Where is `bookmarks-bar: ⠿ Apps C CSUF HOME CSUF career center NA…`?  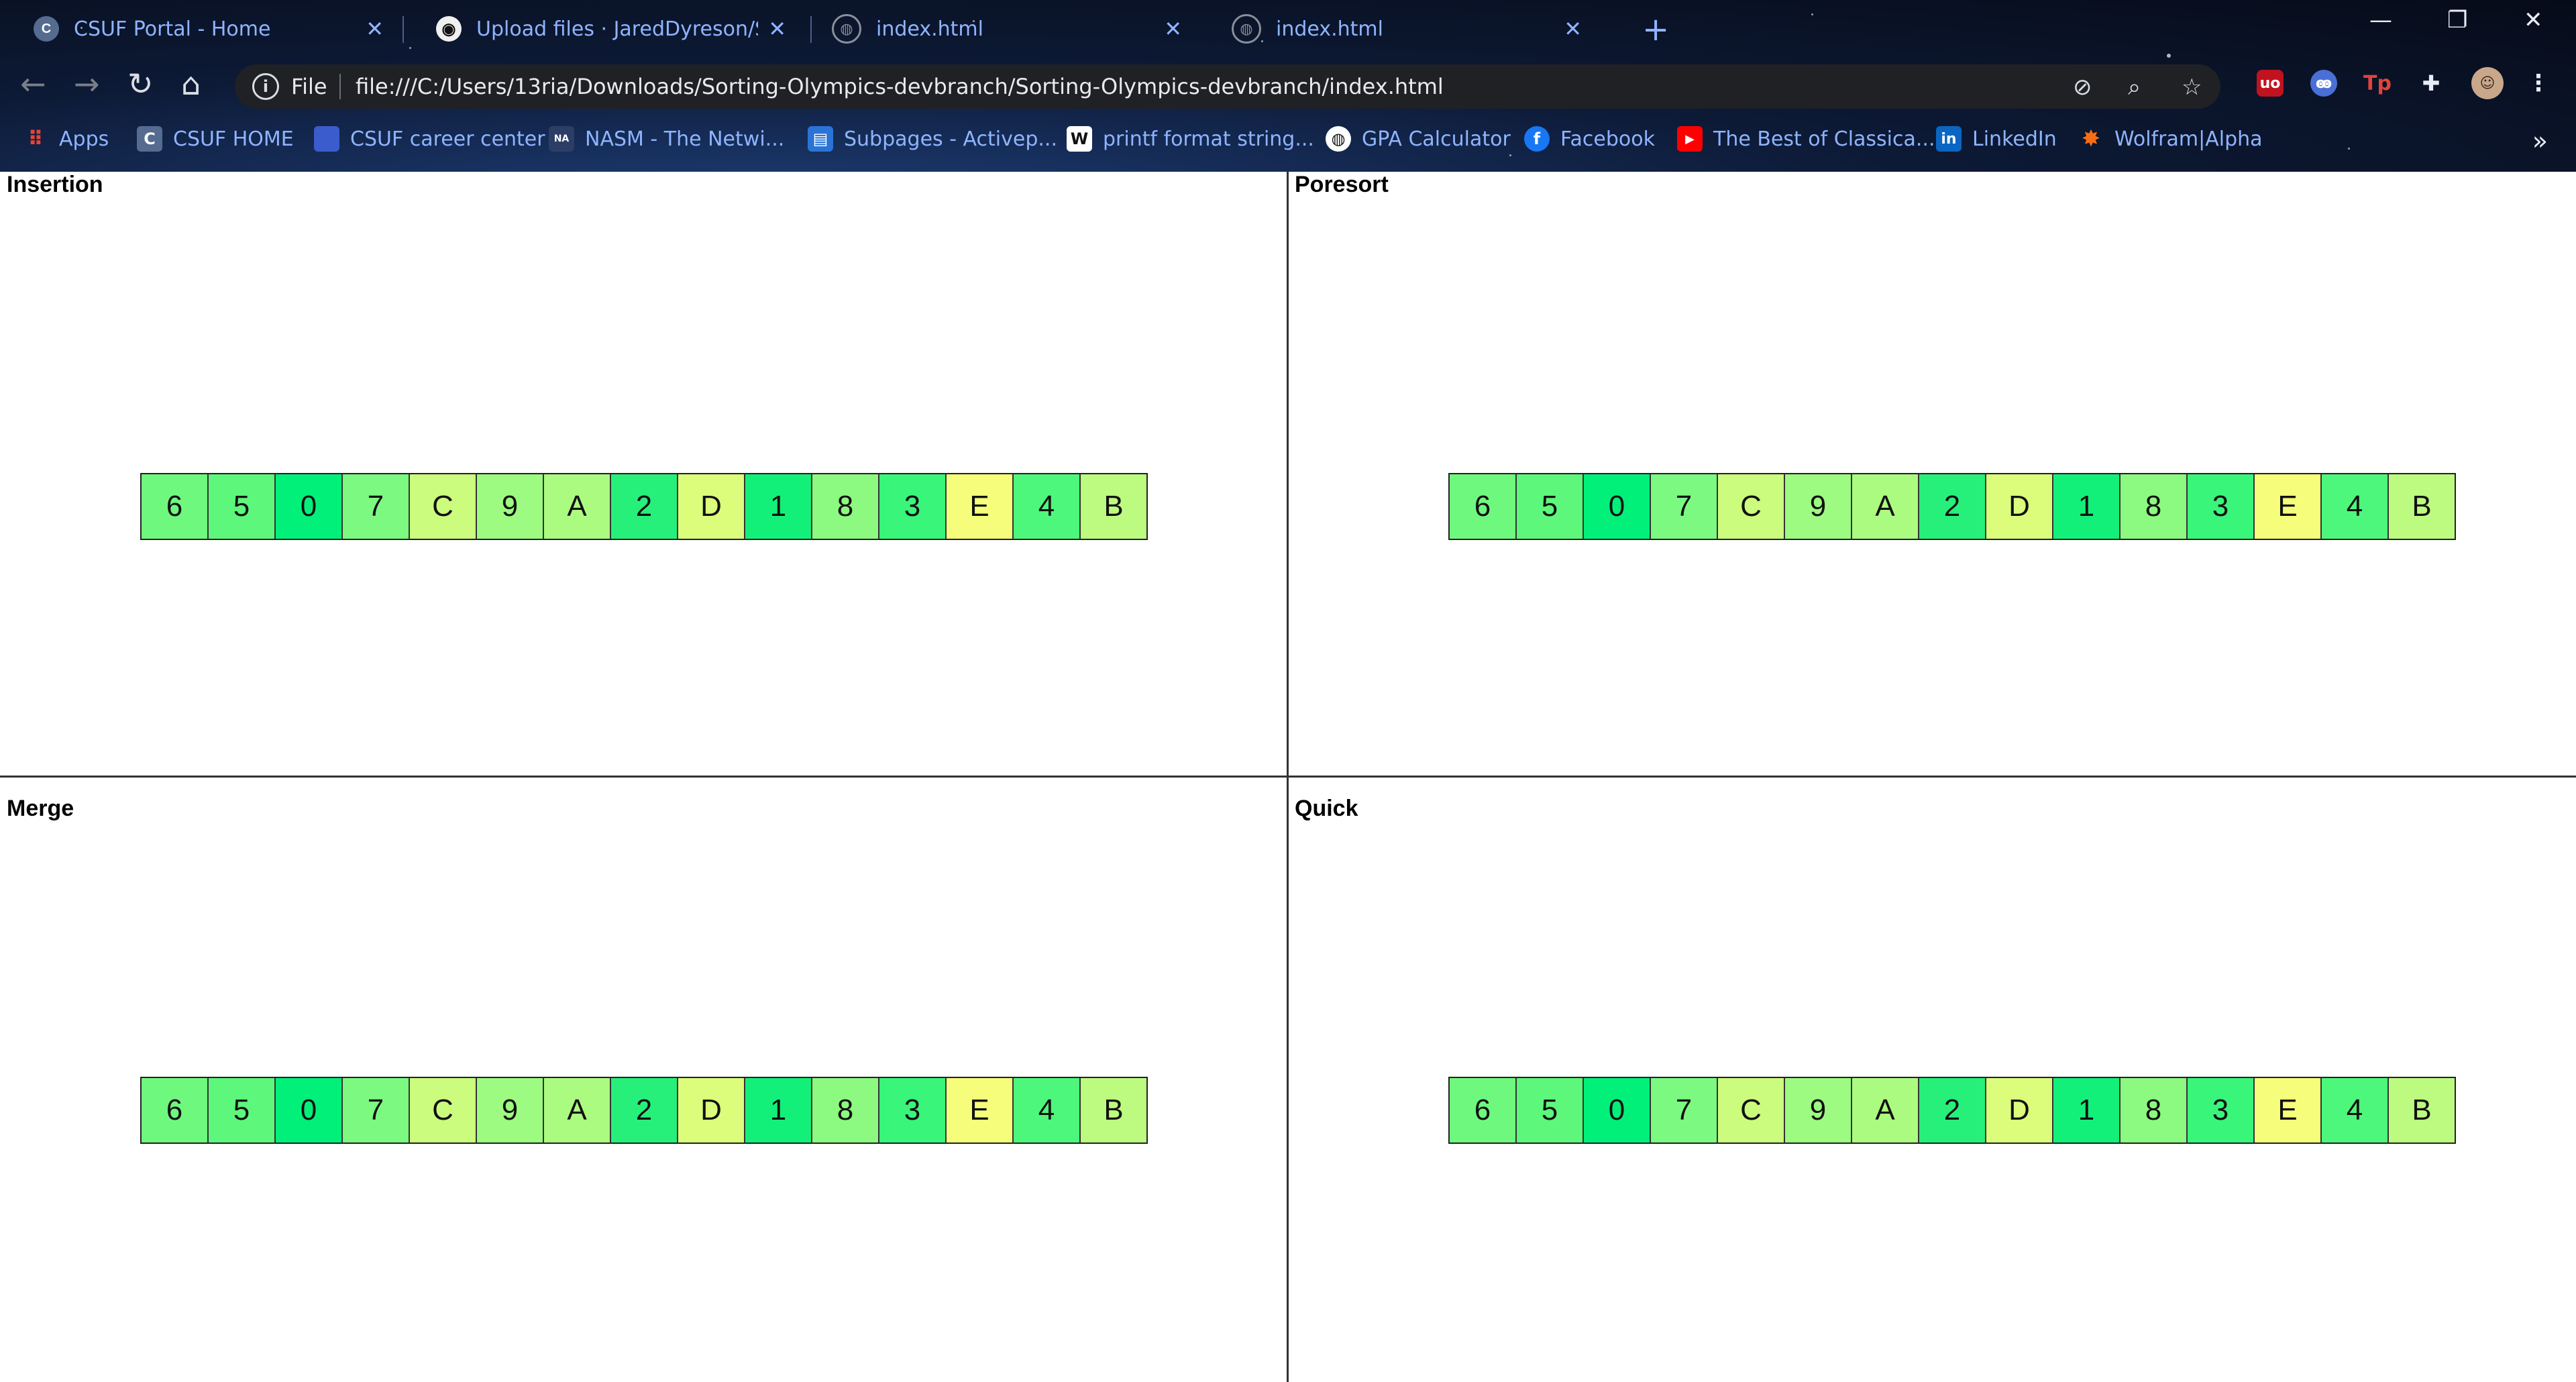 bookmarks-bar: ⠿ Apps C CSUF HOME CSUF career center NA… is located at coordinates (1288, 141).